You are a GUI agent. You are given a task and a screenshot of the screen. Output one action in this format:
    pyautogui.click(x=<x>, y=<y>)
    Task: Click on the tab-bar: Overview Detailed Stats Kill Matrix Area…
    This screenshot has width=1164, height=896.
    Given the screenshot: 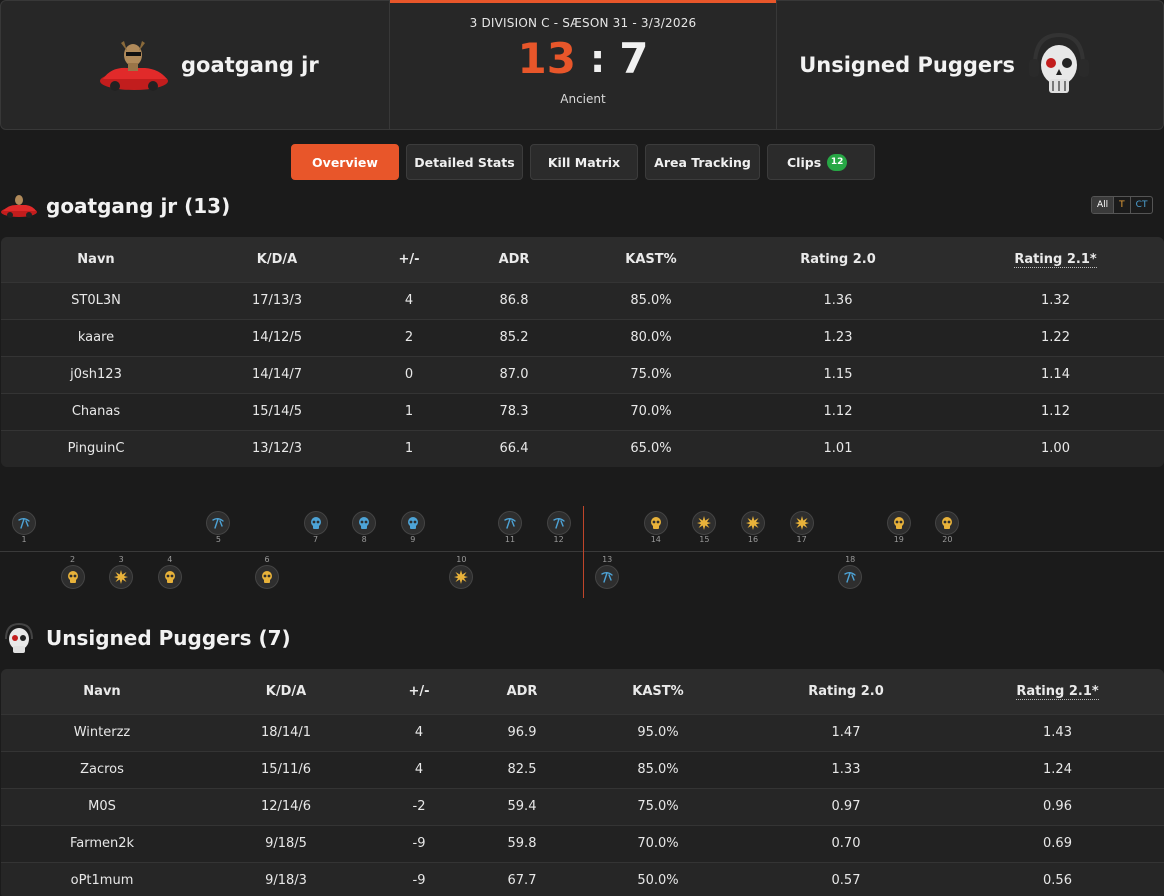 What is the action you would take?
    pyautogui.click(x=583, y=162)
    